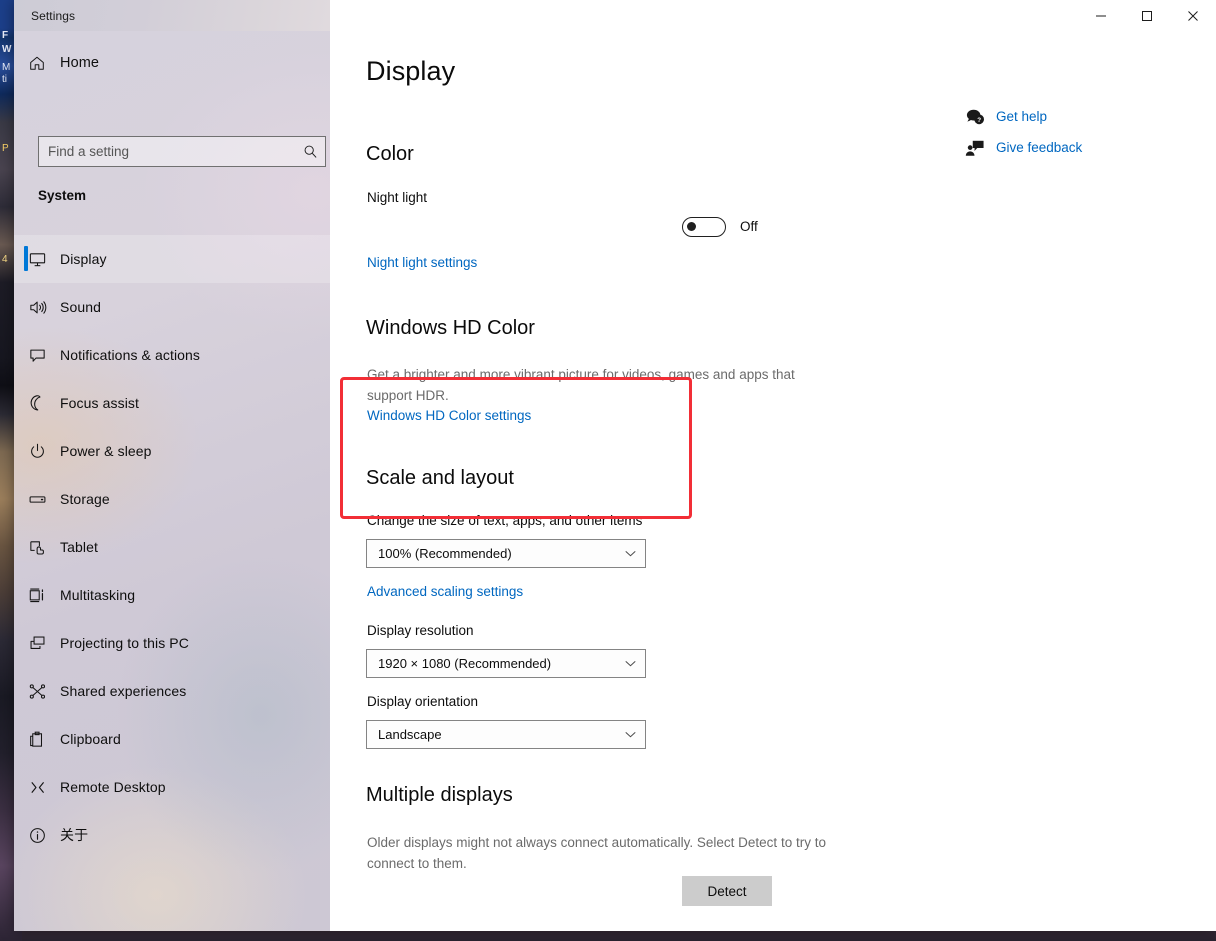 Image resolution: width=1216 pixels, height=941 pixels. I want to click on home-icon, so click(37, 63).